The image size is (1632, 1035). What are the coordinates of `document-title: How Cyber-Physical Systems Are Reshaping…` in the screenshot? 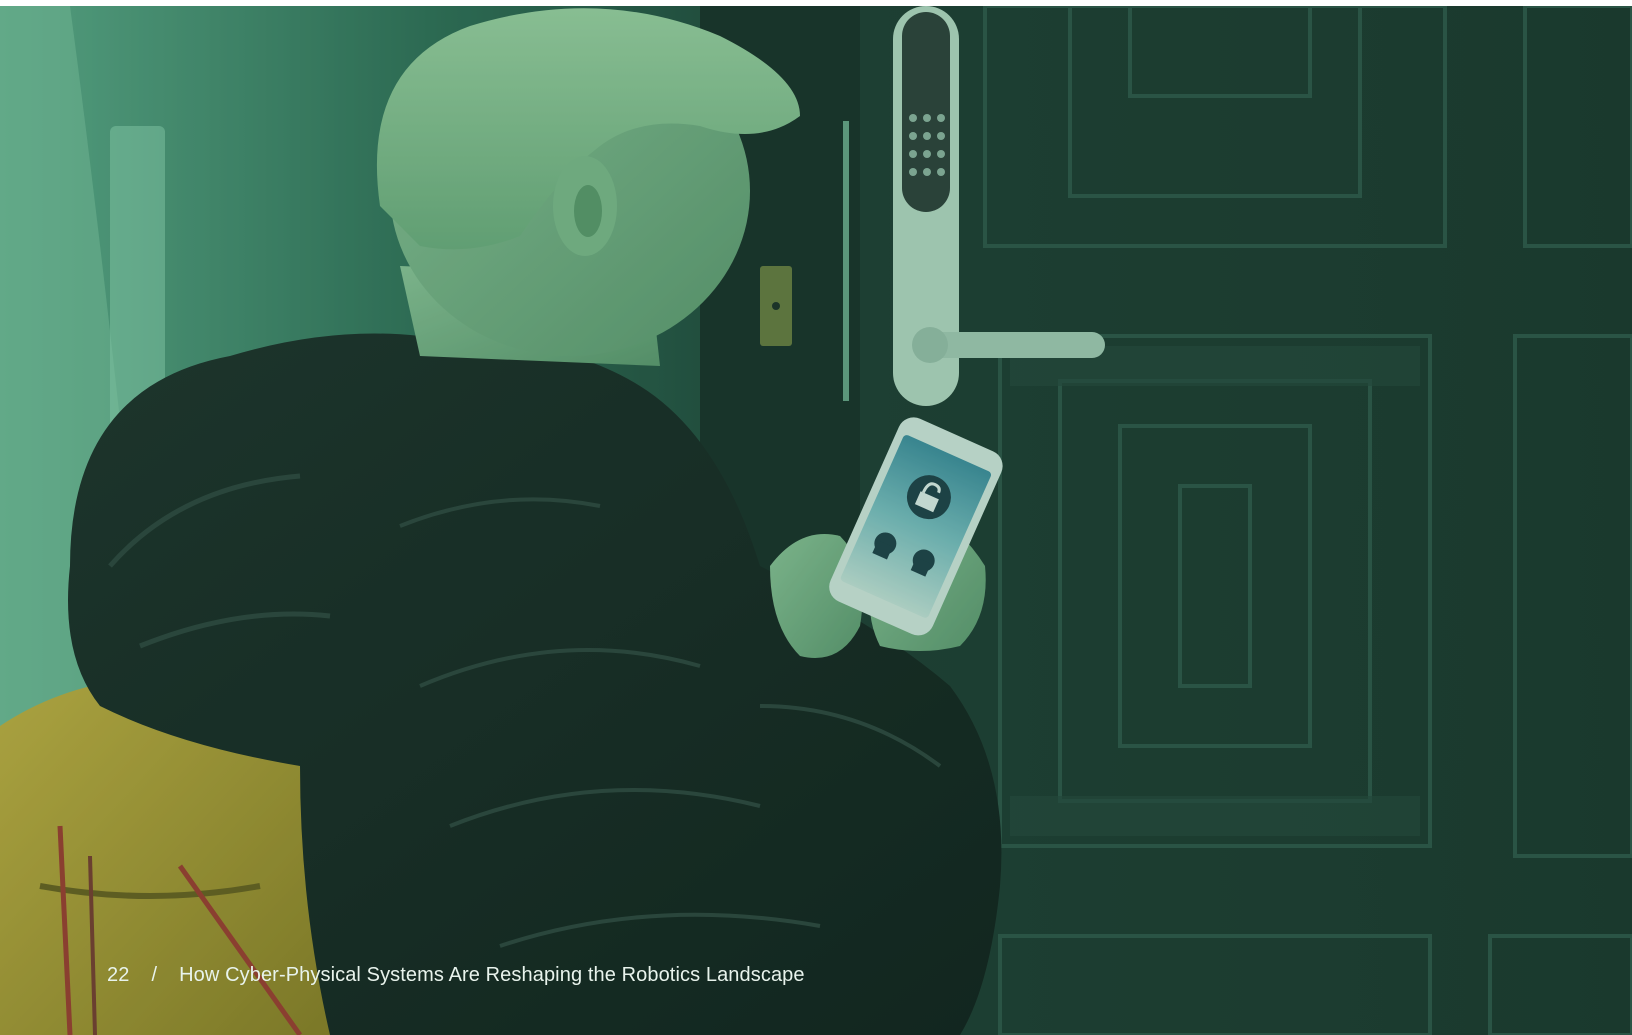 It's located at (492, 974).